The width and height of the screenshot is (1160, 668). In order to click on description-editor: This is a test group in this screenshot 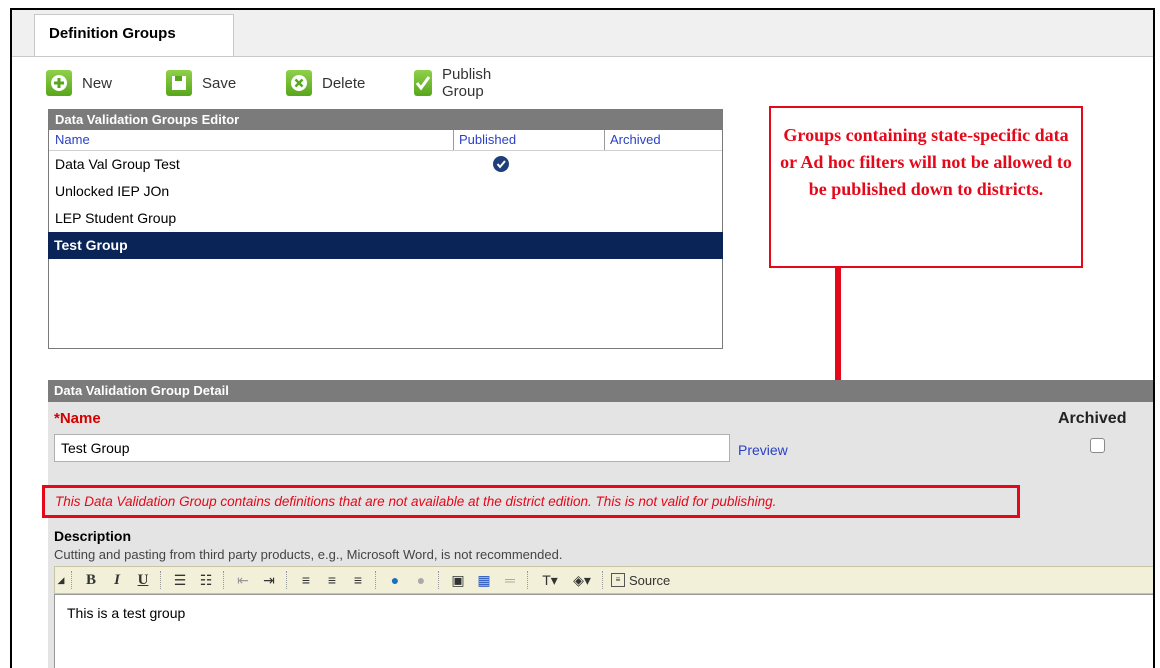, I will do `click(603, 631)`.